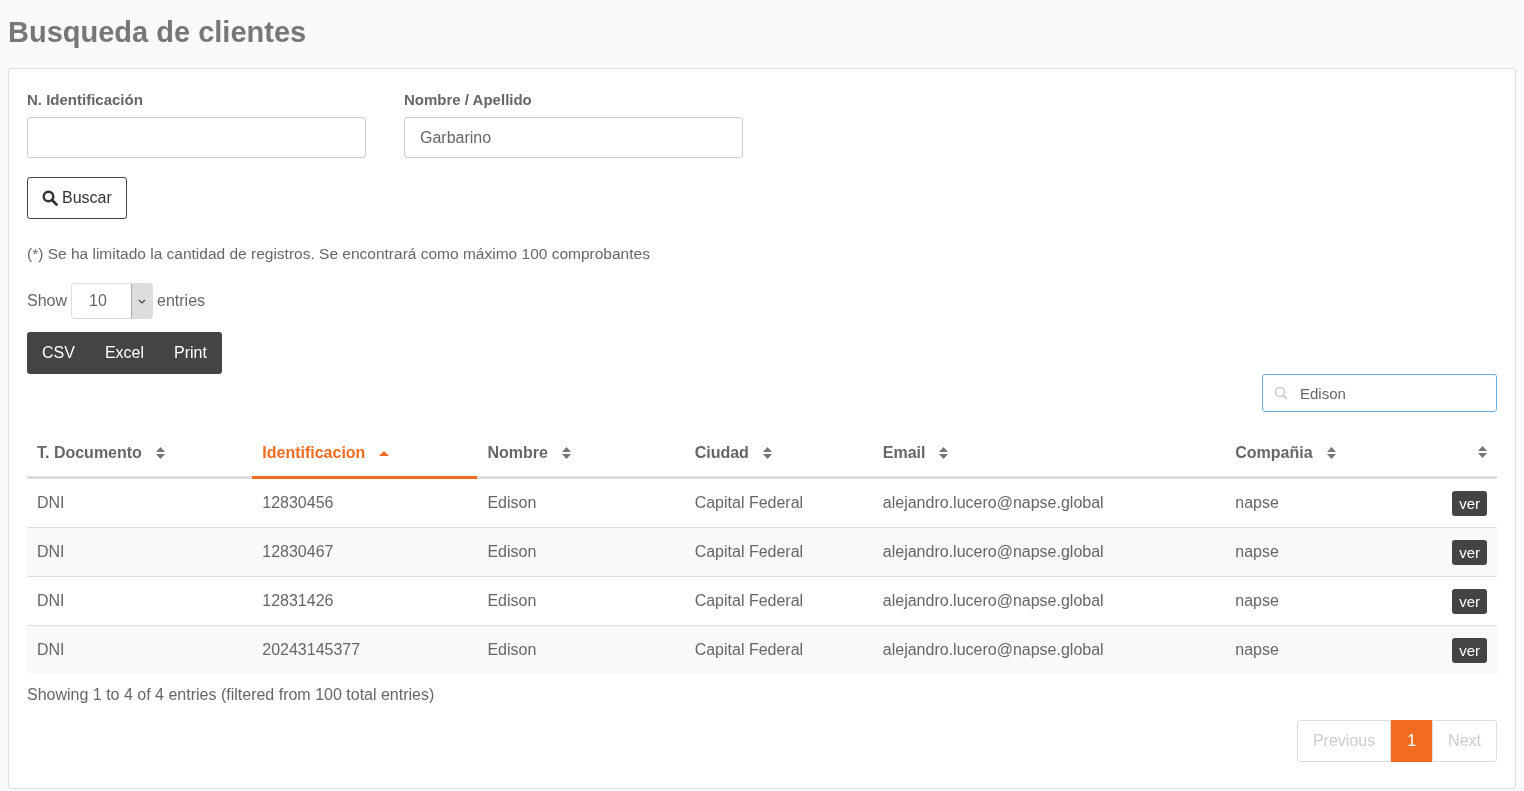  What do you see at coordinates (77, 198) in the screenshot?
I see `search-button: Buscar` at bounding box center [77, 198].